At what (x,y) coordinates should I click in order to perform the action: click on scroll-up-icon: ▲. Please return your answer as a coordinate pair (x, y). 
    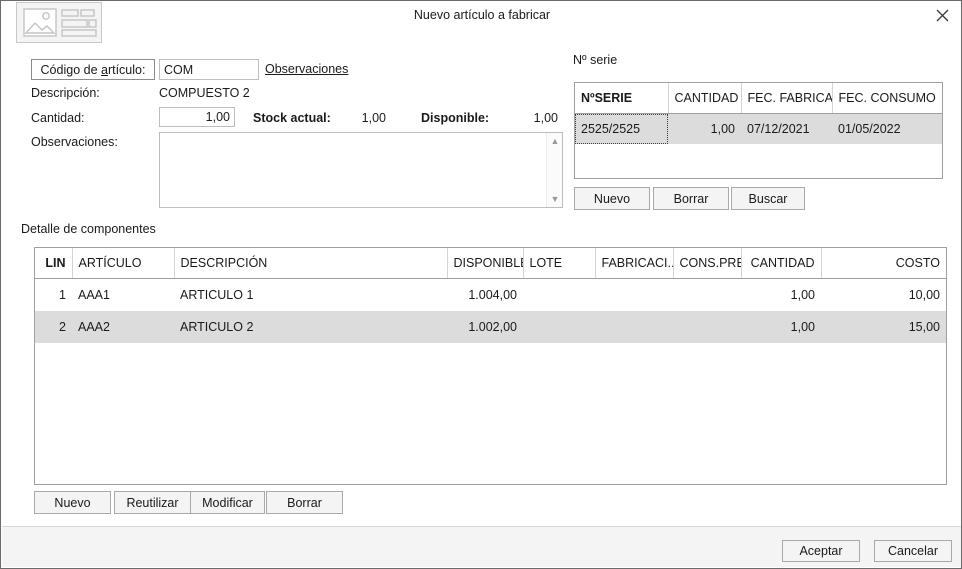
    Looking at the image, I should click on (555, 141).